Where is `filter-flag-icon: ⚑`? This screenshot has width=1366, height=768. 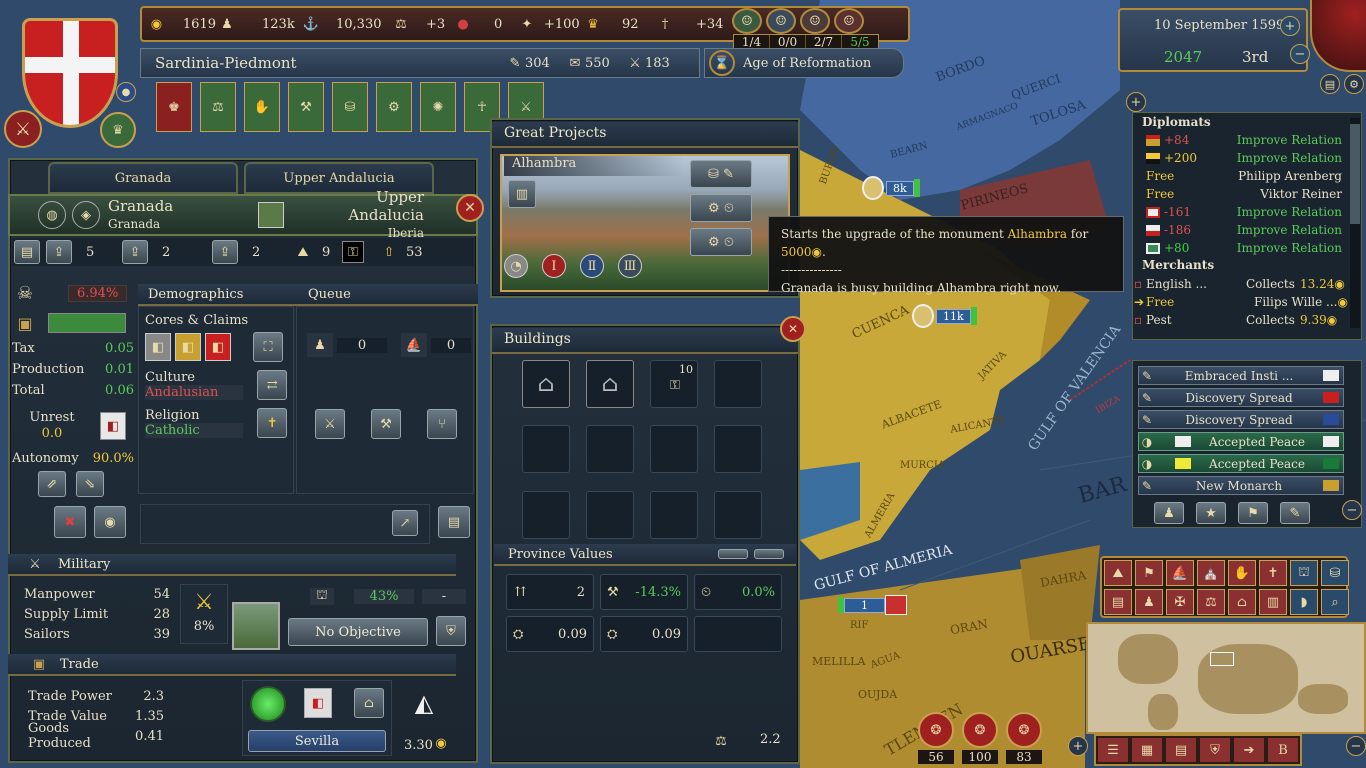
filter-flag-icon: ⚑ is located at coordinates (1253, 513).